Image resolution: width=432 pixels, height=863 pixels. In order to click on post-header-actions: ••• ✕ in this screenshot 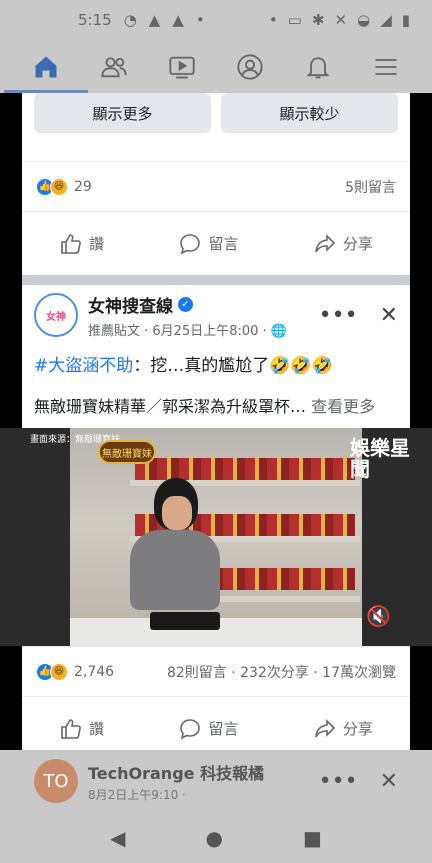, I will do `click(358, 315)`.